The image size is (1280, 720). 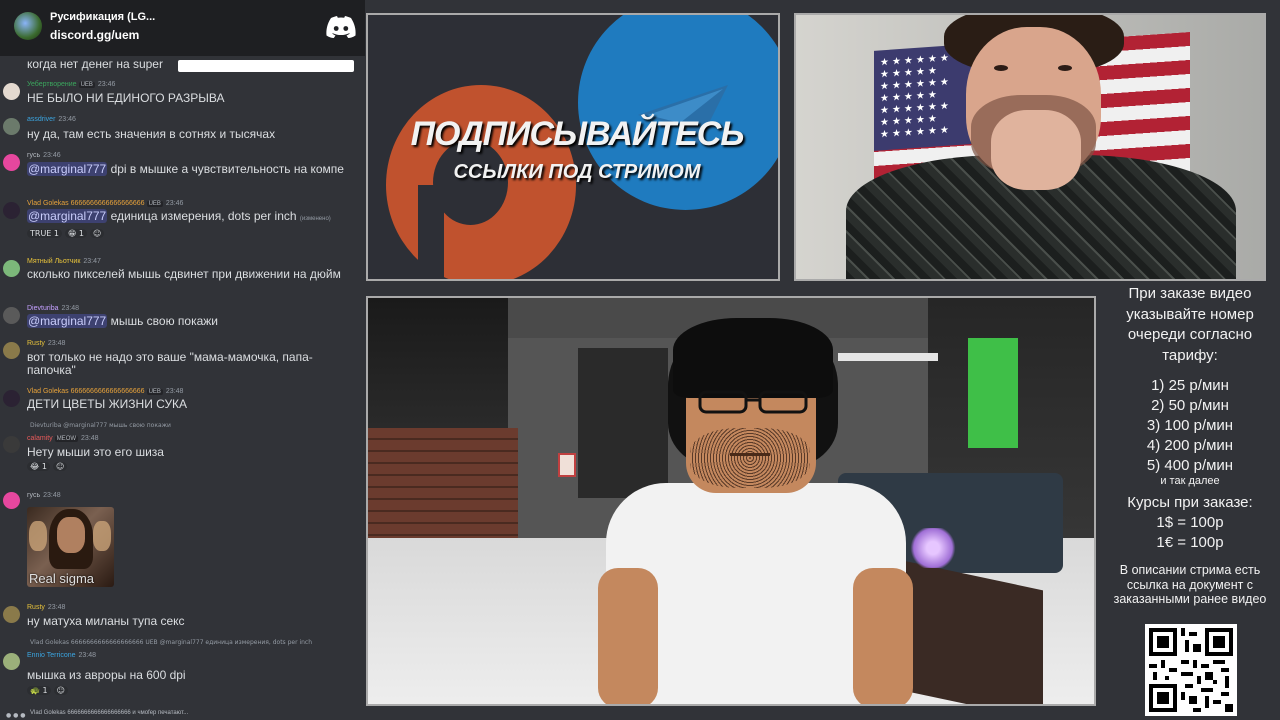 I want to click on game-light-switch, so click(x=567, y=465).